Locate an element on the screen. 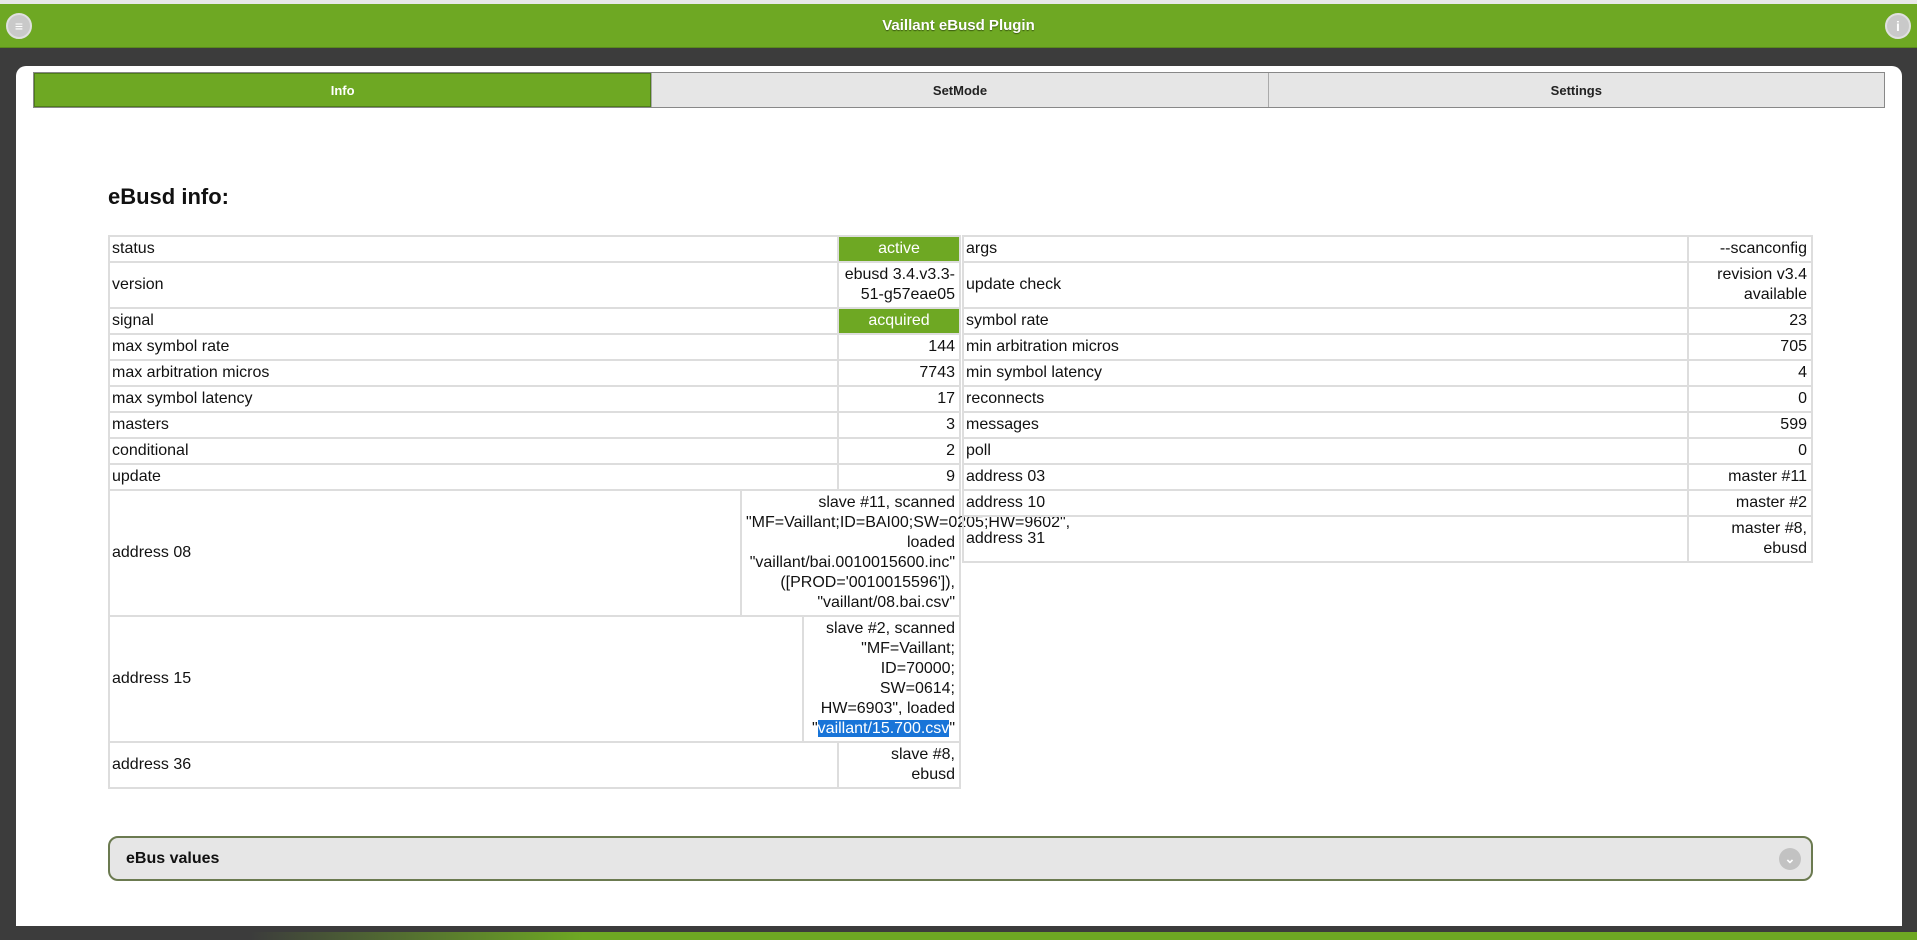  table-row: max arbitration micros 7743 is located at coordinates (534, 374).